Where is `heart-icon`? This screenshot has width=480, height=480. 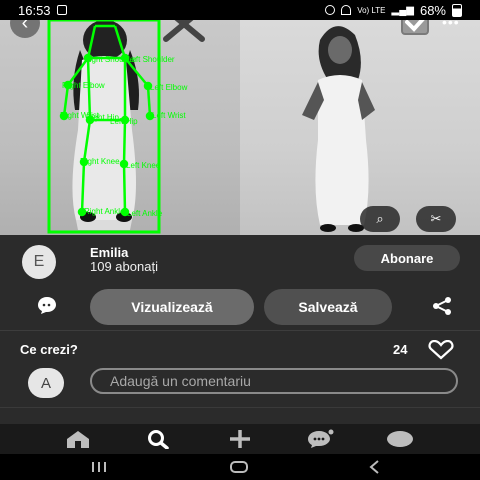 heart-icon is located at coordinates (441, 350).